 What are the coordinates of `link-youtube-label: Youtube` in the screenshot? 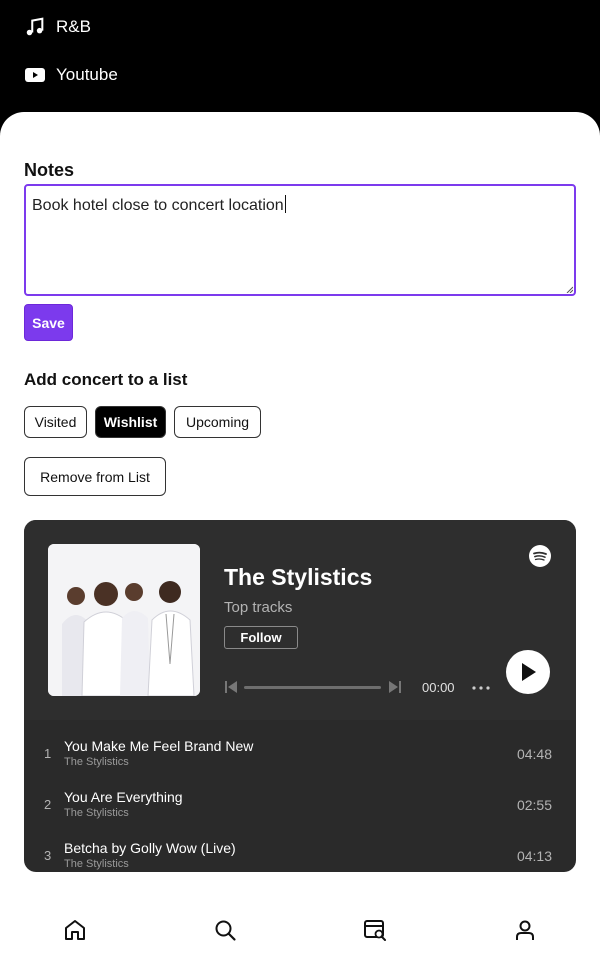 It's located at (87, 74).